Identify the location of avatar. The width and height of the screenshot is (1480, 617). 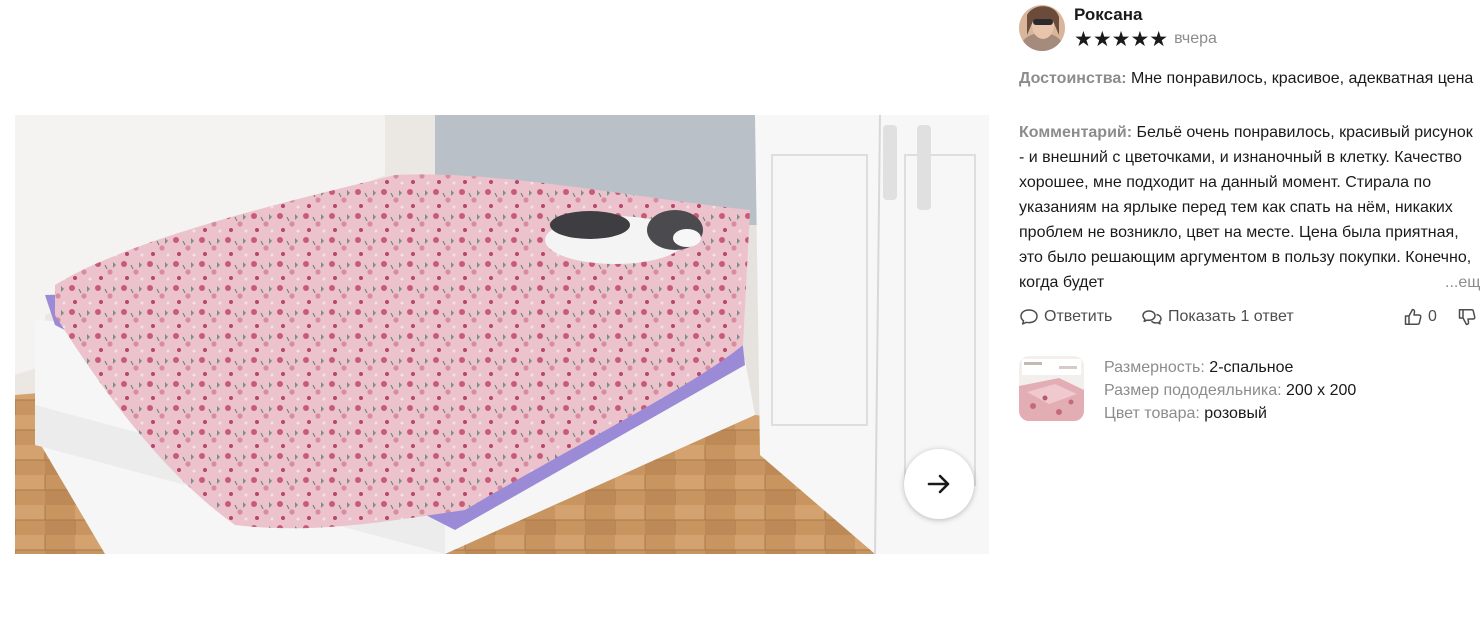
(1042, 28).